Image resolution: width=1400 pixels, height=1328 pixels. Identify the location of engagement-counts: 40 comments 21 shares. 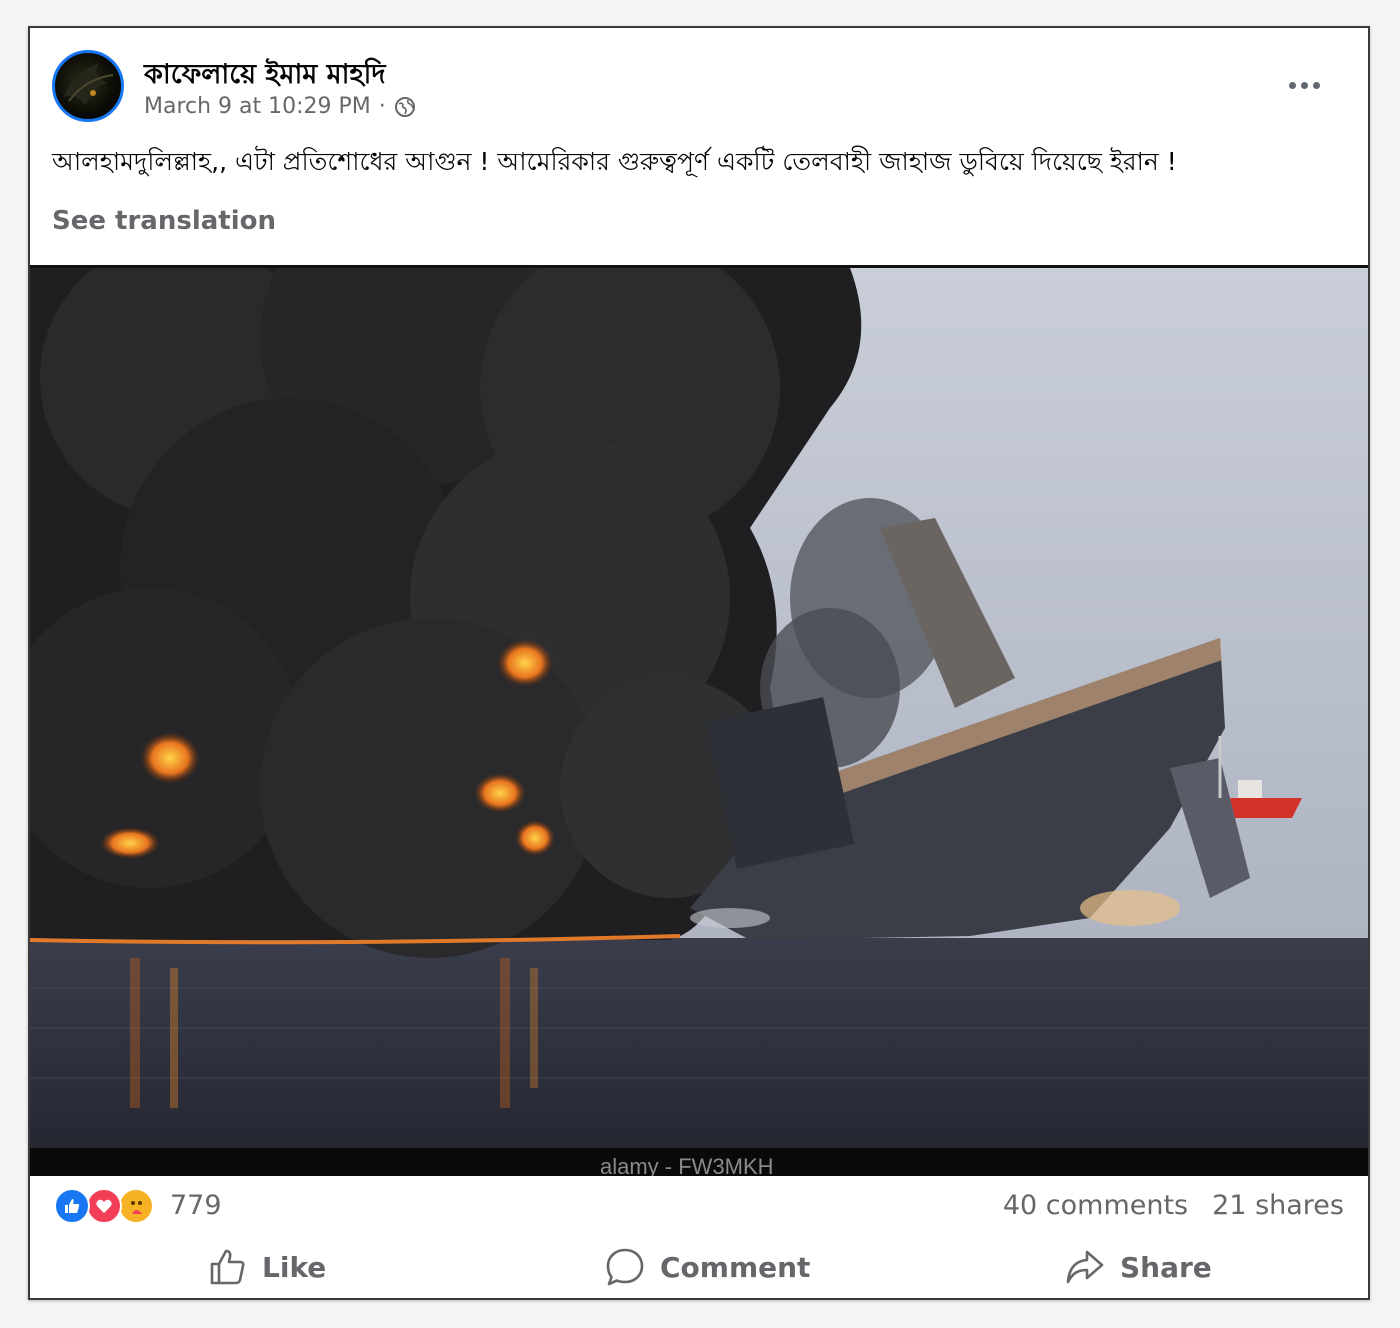
(1173, 1205).